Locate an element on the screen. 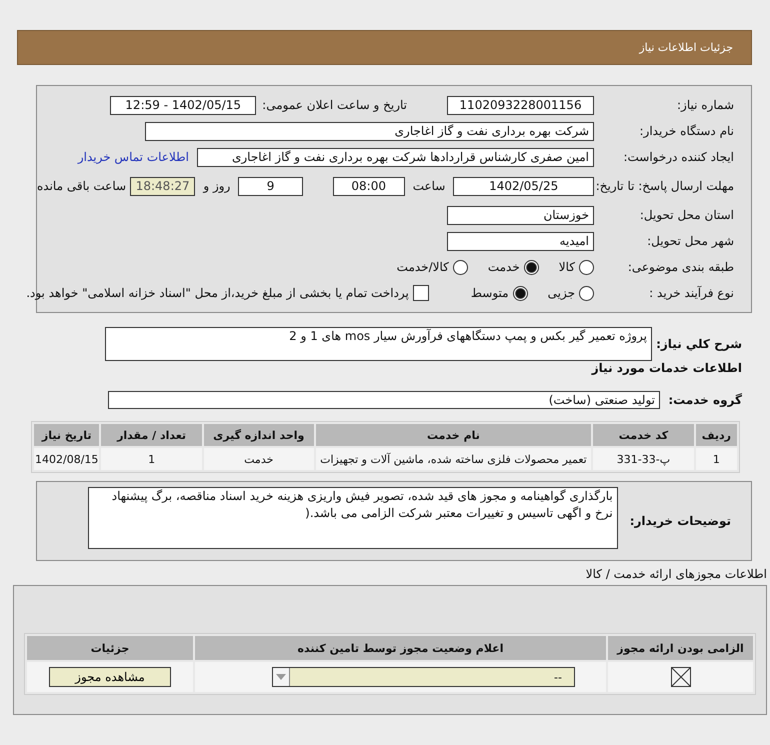 Image resolution: width=770 pixels, height=745 pixels. column-header: جزئیات is located at coordinates (110, 648).